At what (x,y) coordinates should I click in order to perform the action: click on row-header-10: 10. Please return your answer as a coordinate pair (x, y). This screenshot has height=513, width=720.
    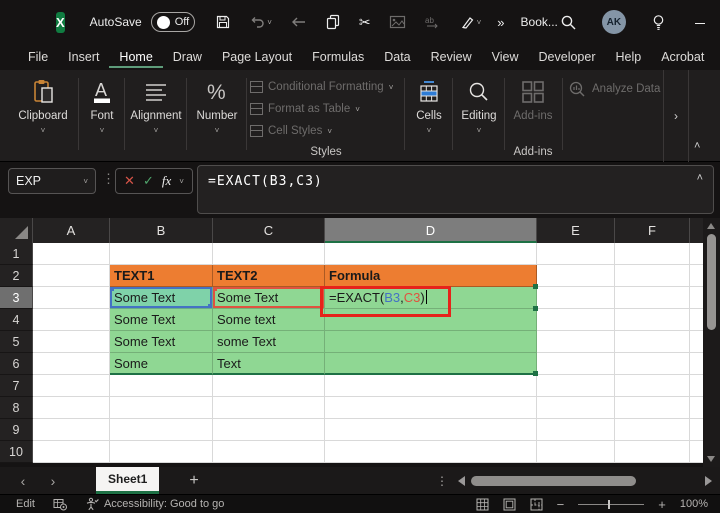
    Looking at the image, I should click on (16, 452).